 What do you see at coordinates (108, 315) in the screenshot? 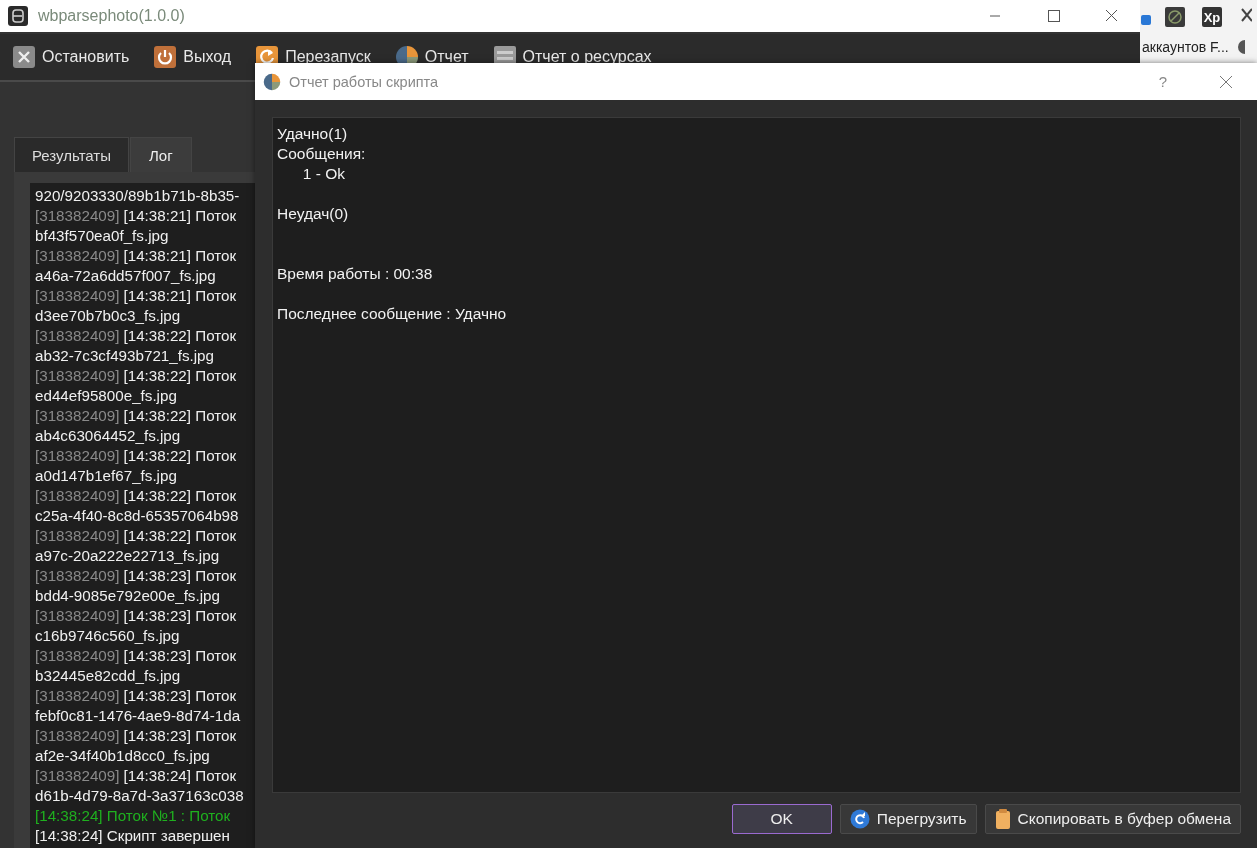
I see `log-text: d3ee70b7b0c3_fs.jpg` at bounding box center [108, 315].